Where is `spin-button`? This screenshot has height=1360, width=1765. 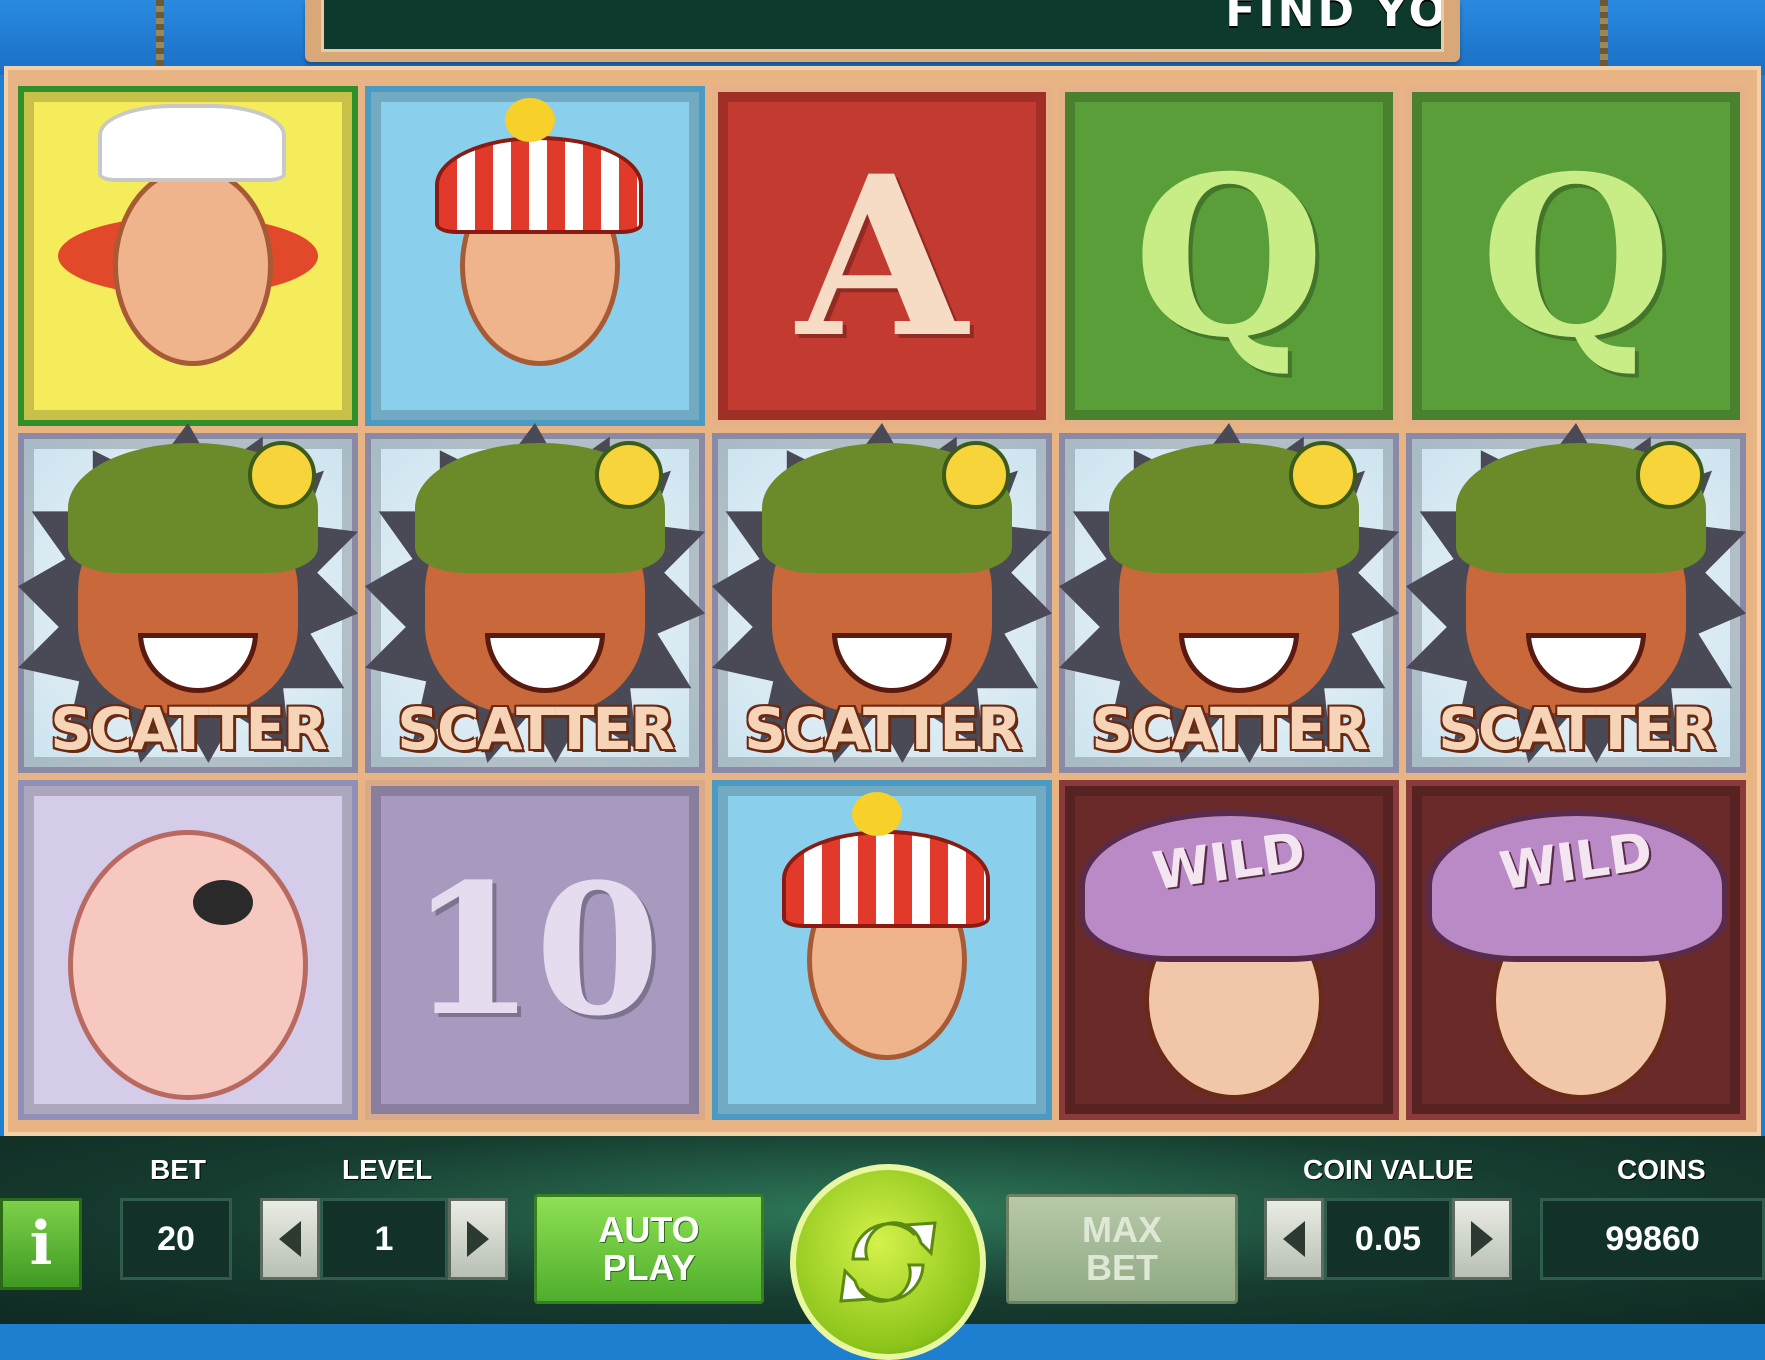
spin-button is located at coordinates (888, 1262).